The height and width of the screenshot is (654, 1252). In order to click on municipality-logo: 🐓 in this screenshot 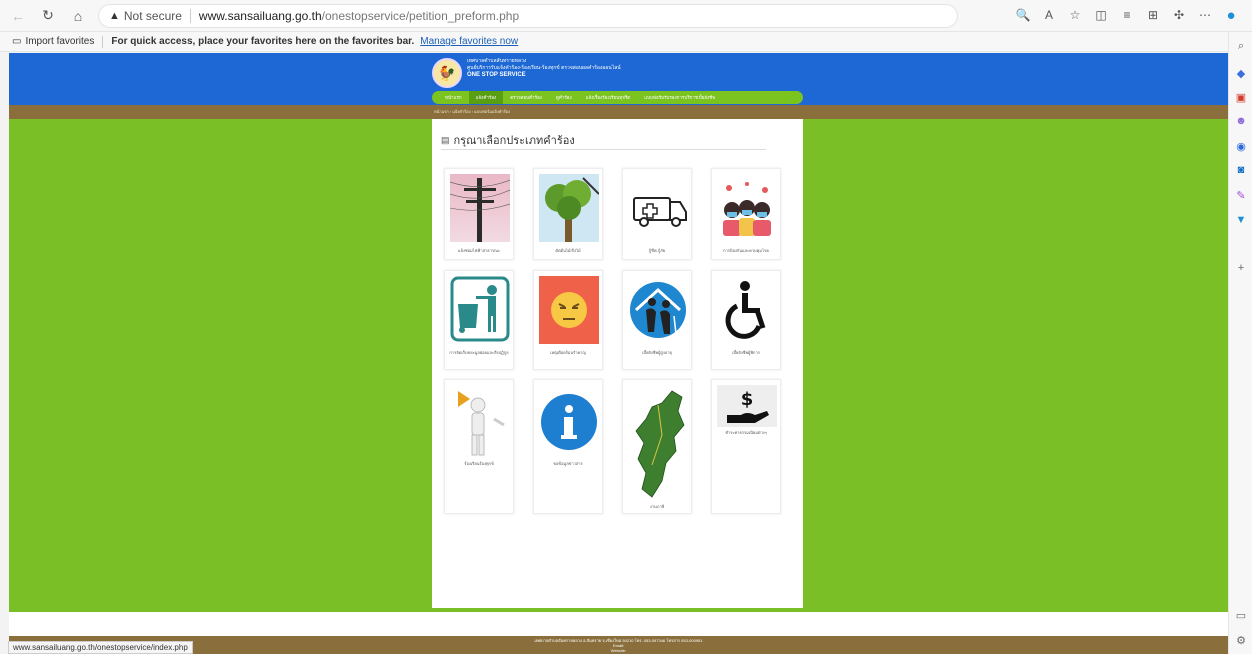, I will do `click(447, 73)`.